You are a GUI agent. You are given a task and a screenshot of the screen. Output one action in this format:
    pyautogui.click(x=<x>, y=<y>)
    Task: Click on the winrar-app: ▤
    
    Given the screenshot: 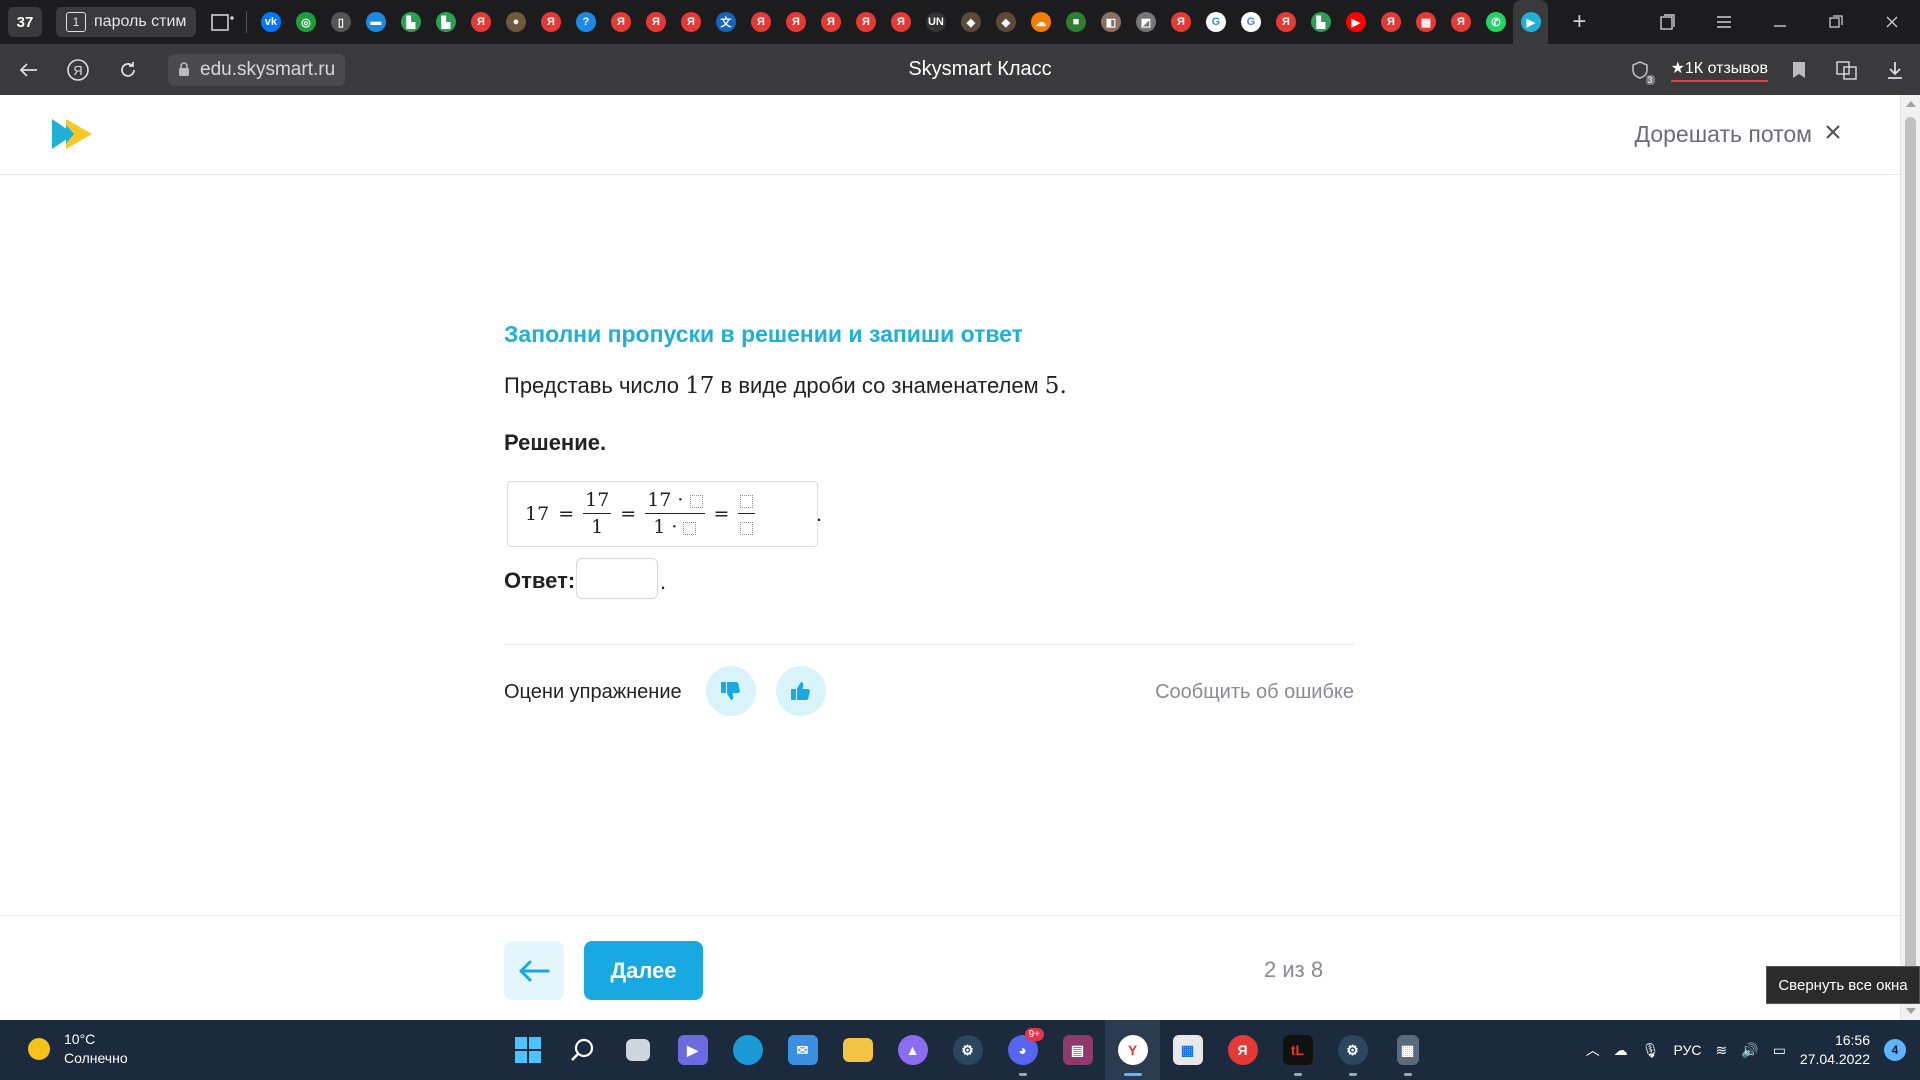 What is the action you would take?
    pyautogui.click(x=1077, y=1050)
    